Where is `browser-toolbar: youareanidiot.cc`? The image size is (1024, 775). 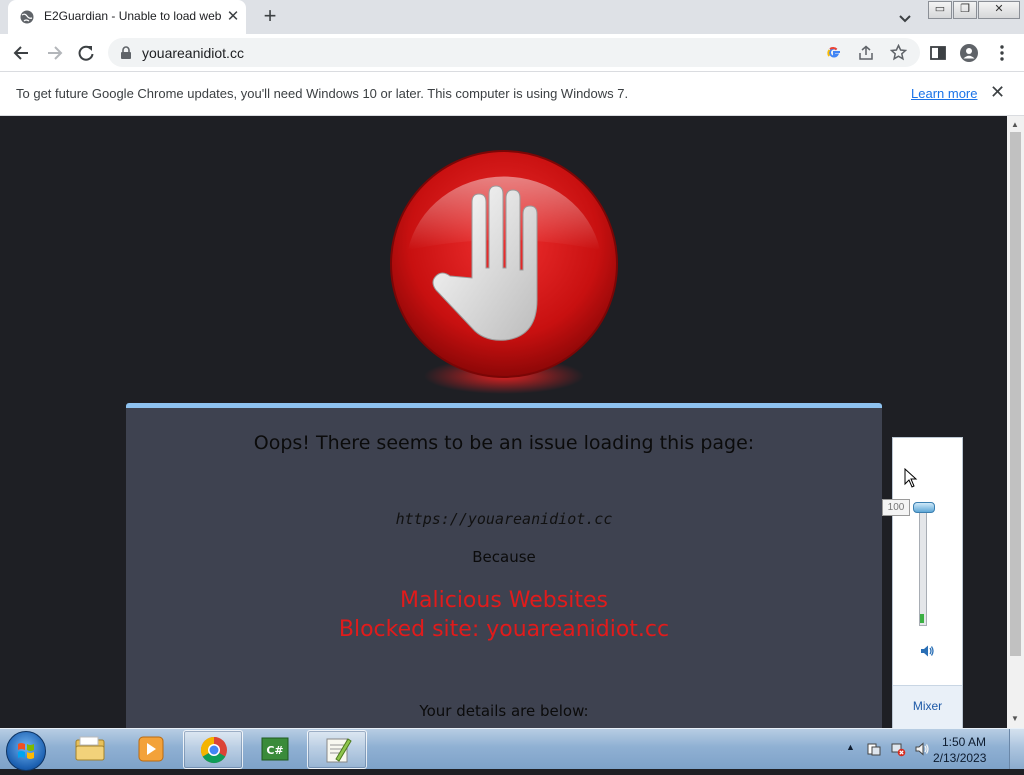
browser-toolbar: youareanidiot.cc is located at coordinates (512, 53).